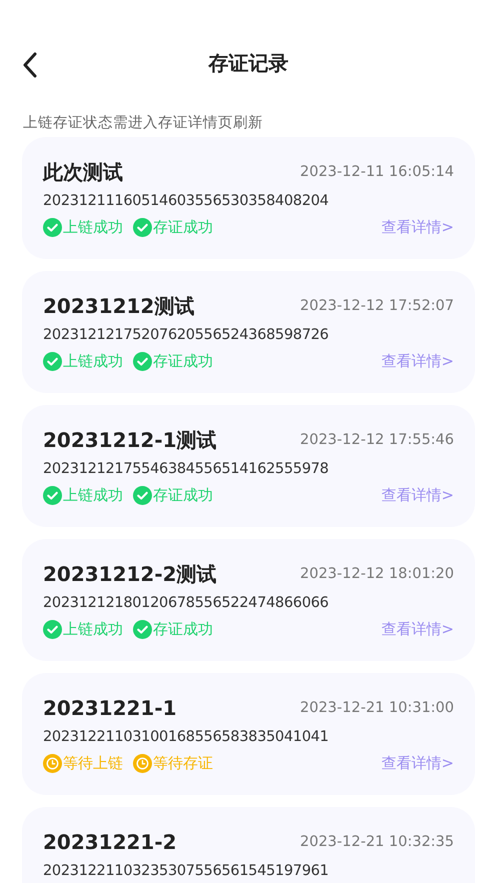 The width and height of the screenshot is (497, 883). Describe the element at coordinates (377, 842) in the screenshot. I see `record-time: 2023-12-21 10:32:35` at that location.